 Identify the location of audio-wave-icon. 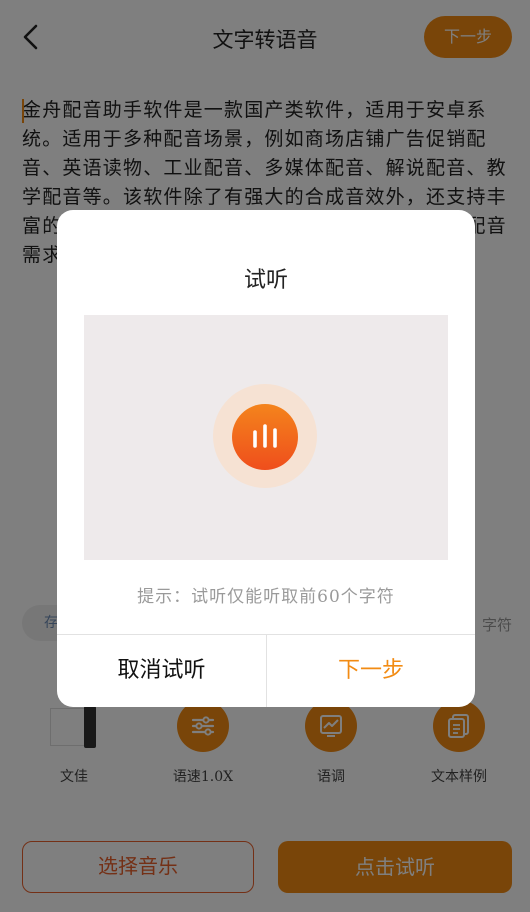
(265, 437).